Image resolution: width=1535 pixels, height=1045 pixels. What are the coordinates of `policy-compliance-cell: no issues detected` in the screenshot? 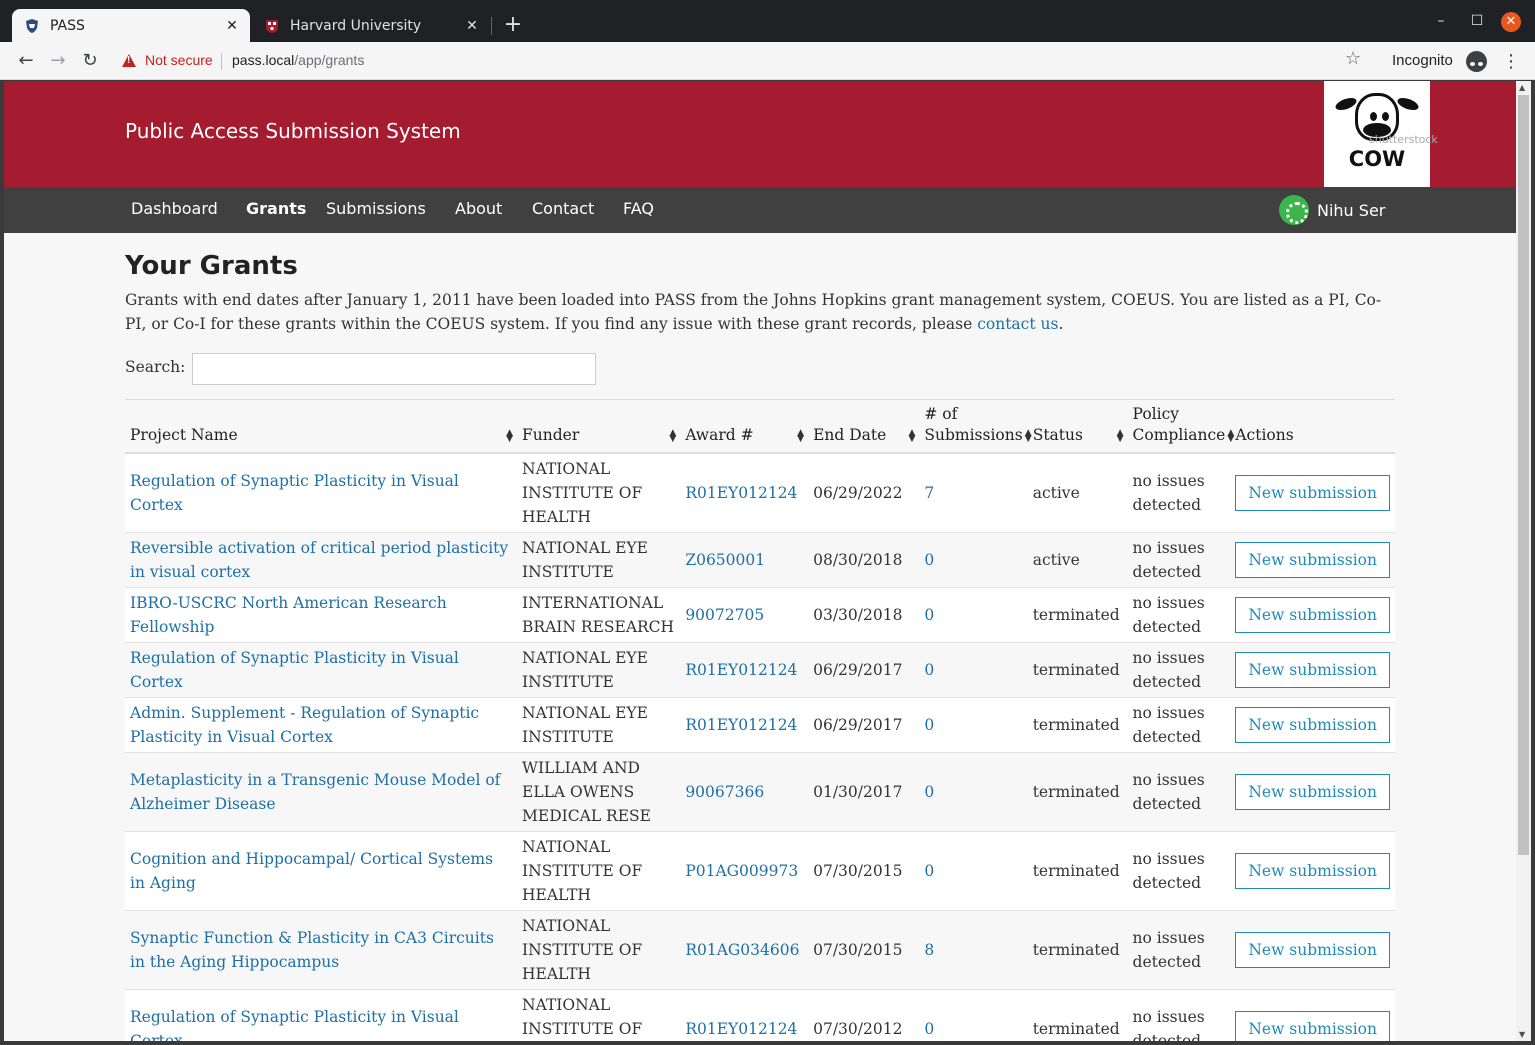 It's located at (1179, 670).